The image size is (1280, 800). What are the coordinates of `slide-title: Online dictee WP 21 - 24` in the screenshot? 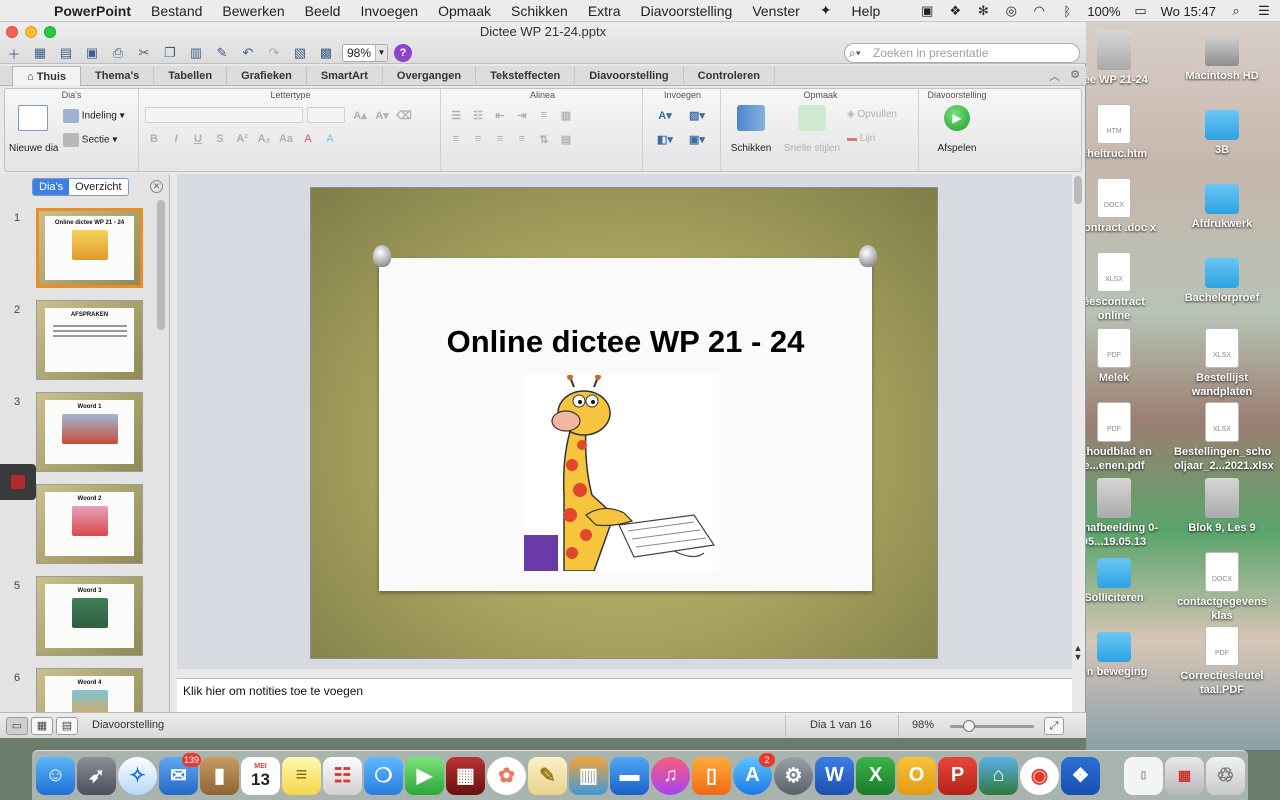 It's located at (625, 342).